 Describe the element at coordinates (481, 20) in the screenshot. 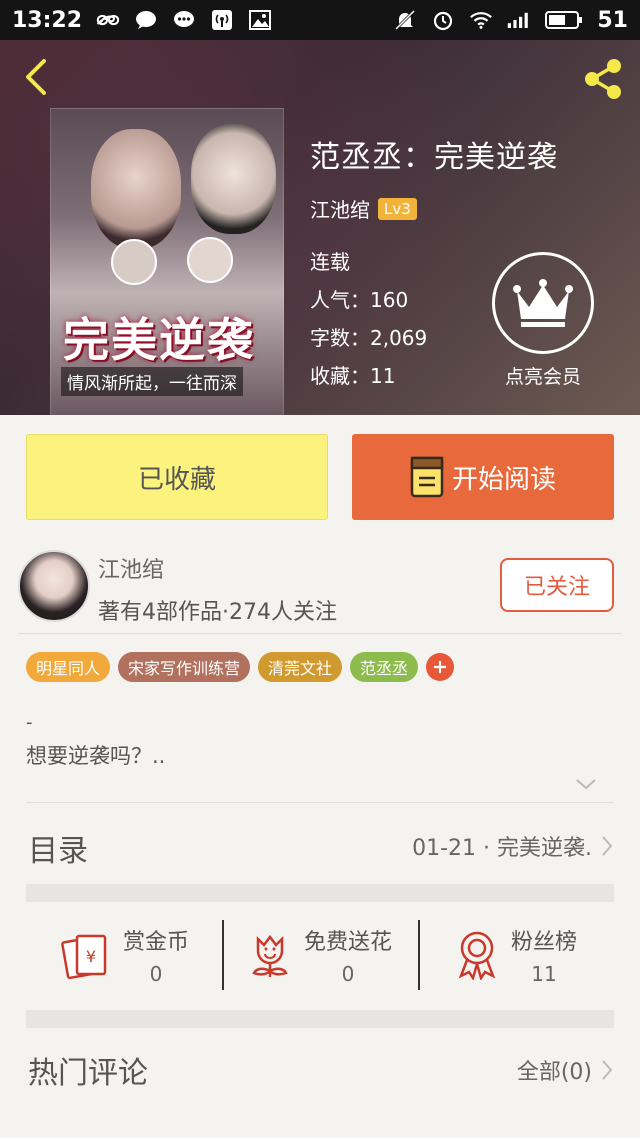

I see `wifi-icon` at that location.